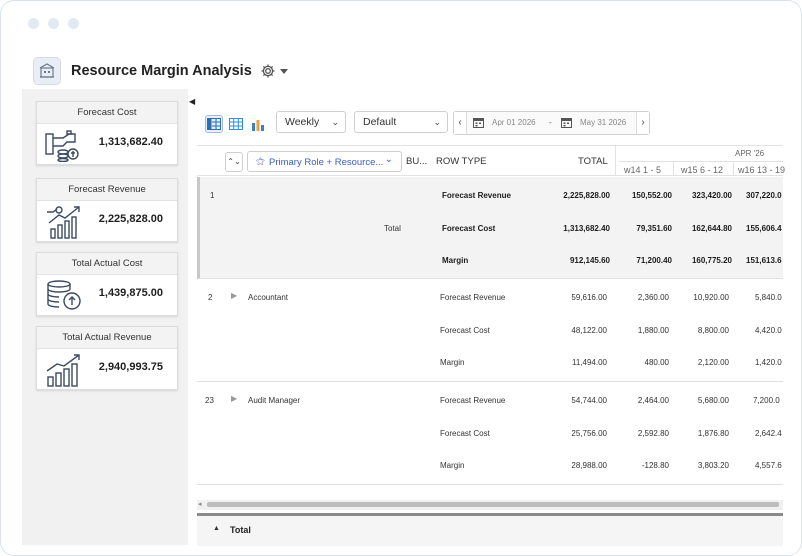  Describe the element at coordinates (656, 362) in the screenshot. I see `cell-week: 480.00` at that location.